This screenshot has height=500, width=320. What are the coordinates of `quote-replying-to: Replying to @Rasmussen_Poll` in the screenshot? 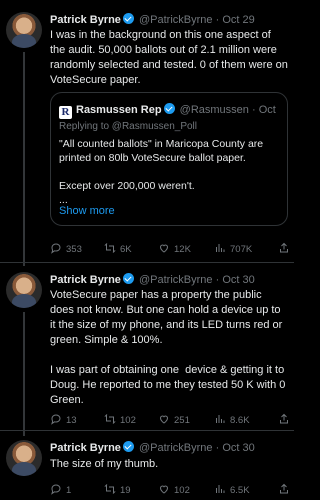 It's located at (128, 126).